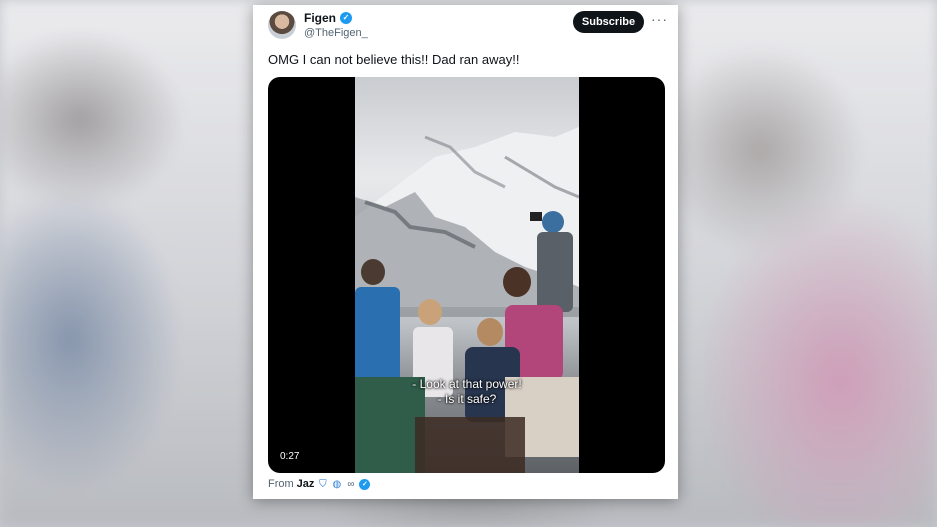  I want to click on video-subtitle-line-1: - Look at that power!, so click(467, 384).